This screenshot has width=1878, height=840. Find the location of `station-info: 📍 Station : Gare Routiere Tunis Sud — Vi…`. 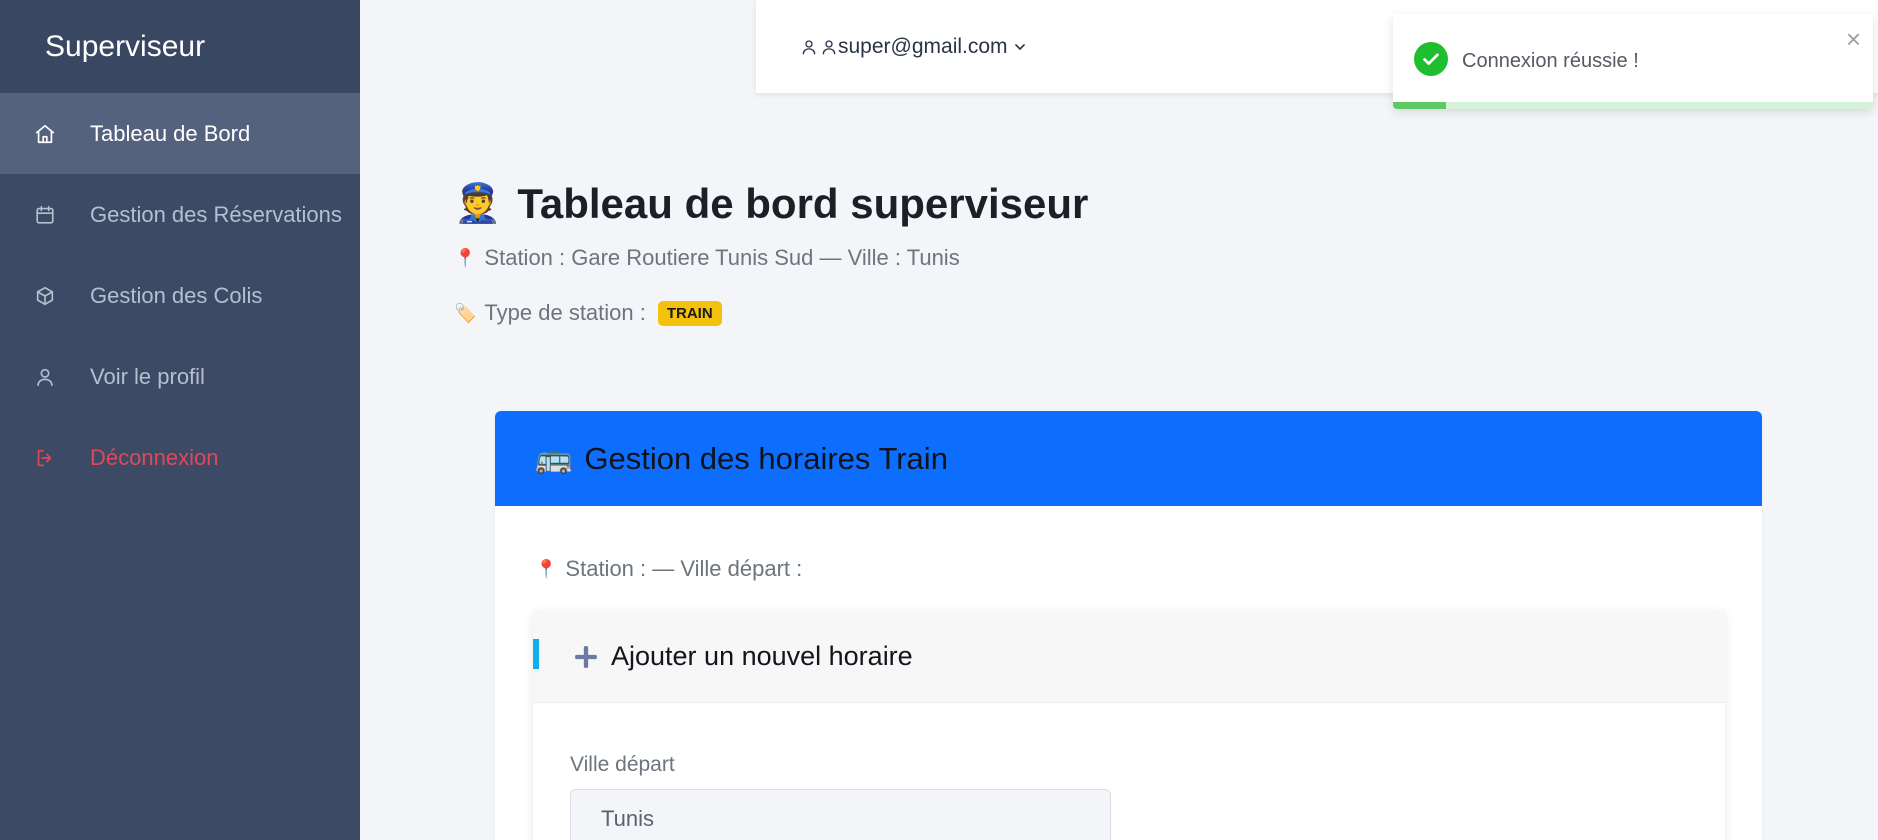

station-info: 📍 Station : Gare Routiere Tunis Sud — Vi… is located at coordinates (707, 258).